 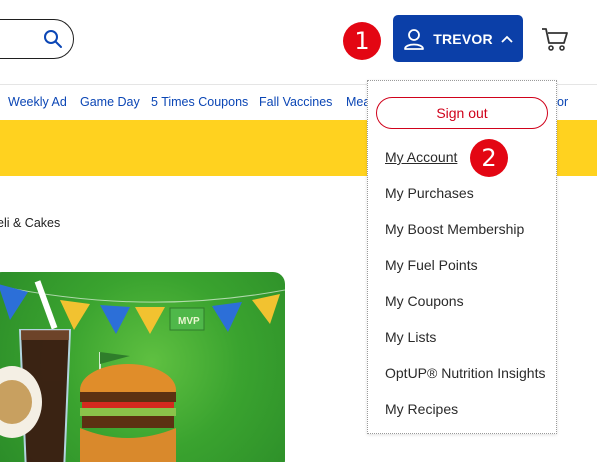 I want to click on menu-item-my-account: My Account, so click(x=421, y=157).